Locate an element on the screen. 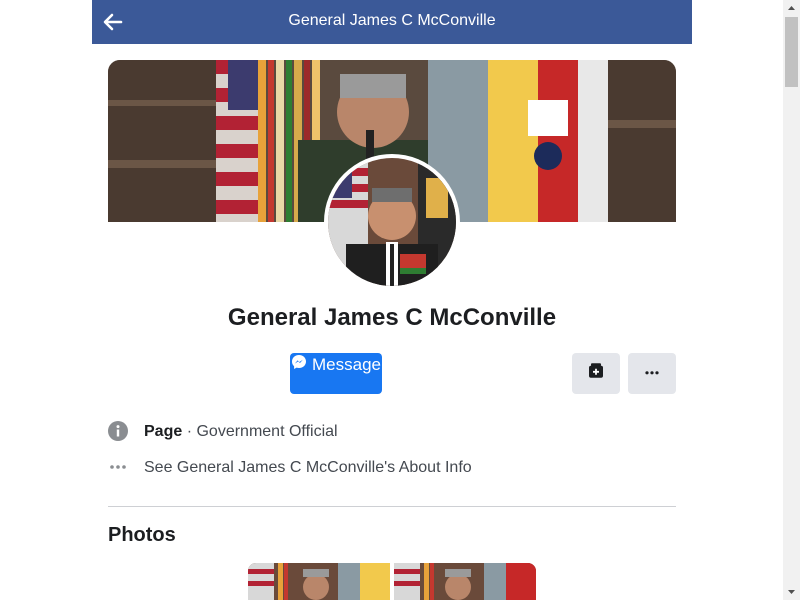 The image size is (800, 600). avatar-image is located at coordinates (392, 222).